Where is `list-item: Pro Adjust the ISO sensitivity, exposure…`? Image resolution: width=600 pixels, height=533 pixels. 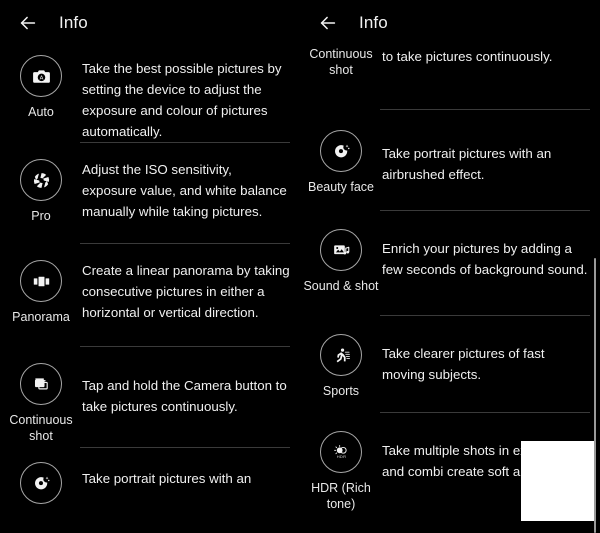
list-item: Pro Adjust the ISO sensitivity, exposure… is located at coordinates (150, 193).